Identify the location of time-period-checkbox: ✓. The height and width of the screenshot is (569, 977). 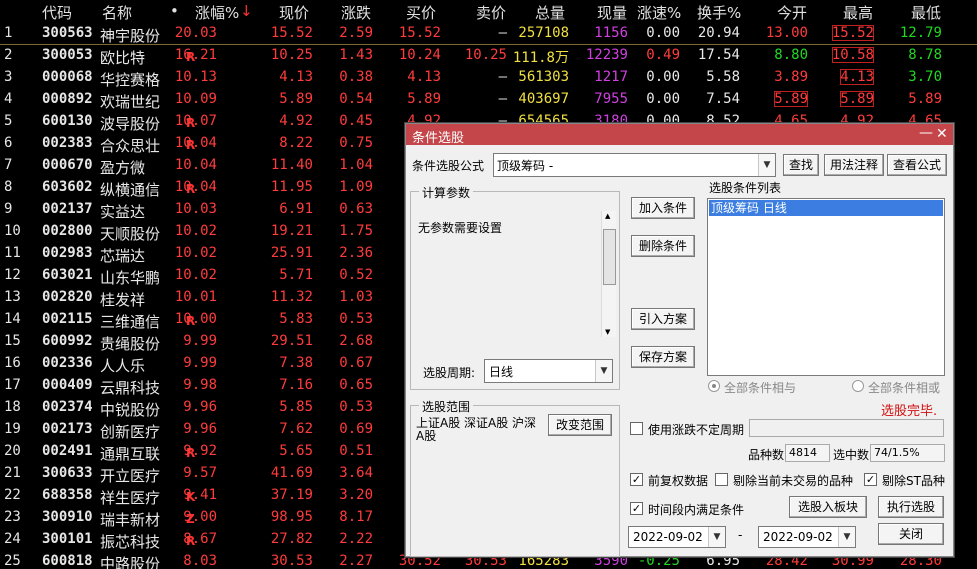
(636, 508).